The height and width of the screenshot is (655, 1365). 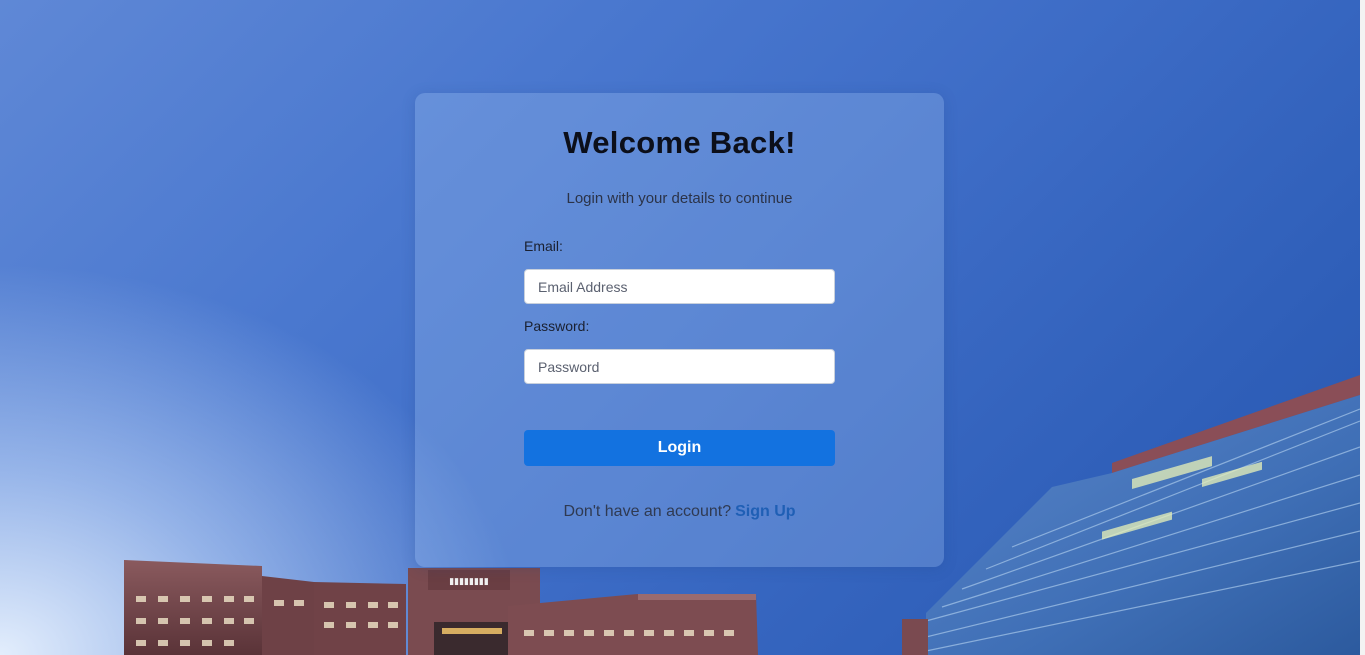 What do you see at coordinates (1131, 515) in the screenshot?
I see `glass-building-right` at bounding box center [1131, 515].